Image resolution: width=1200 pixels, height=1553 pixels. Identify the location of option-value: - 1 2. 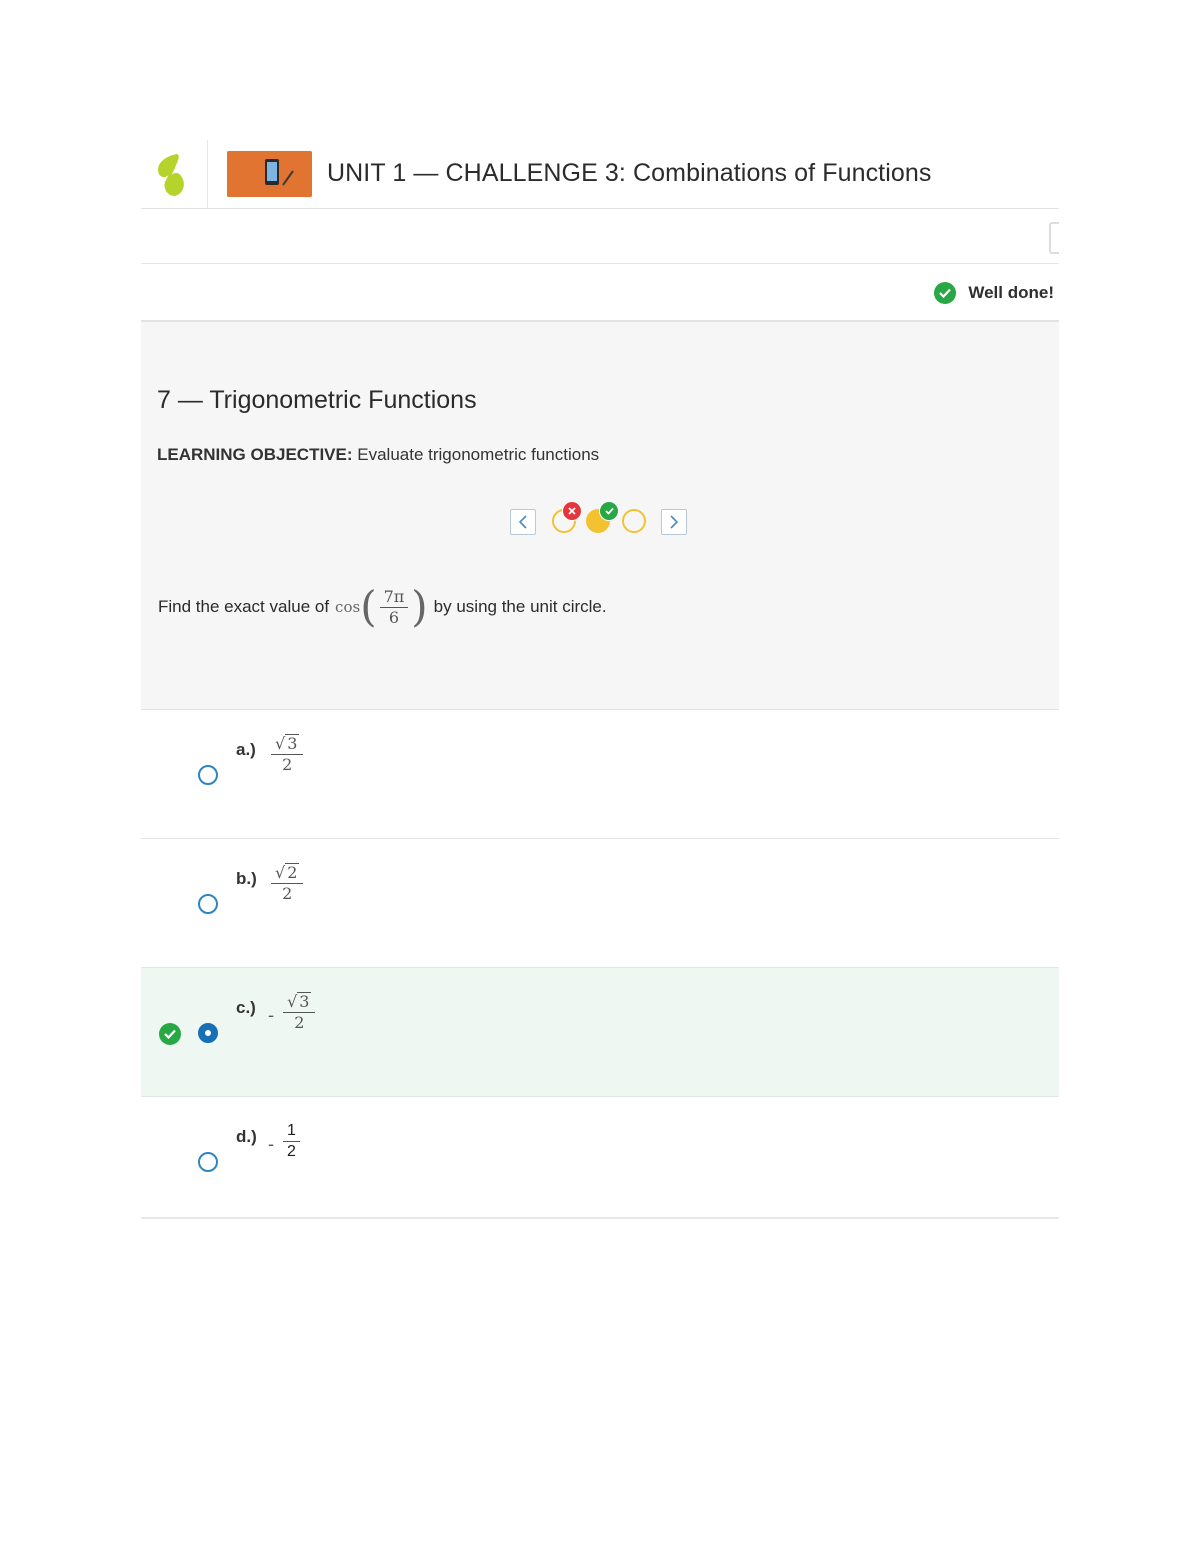
(285, 1141).